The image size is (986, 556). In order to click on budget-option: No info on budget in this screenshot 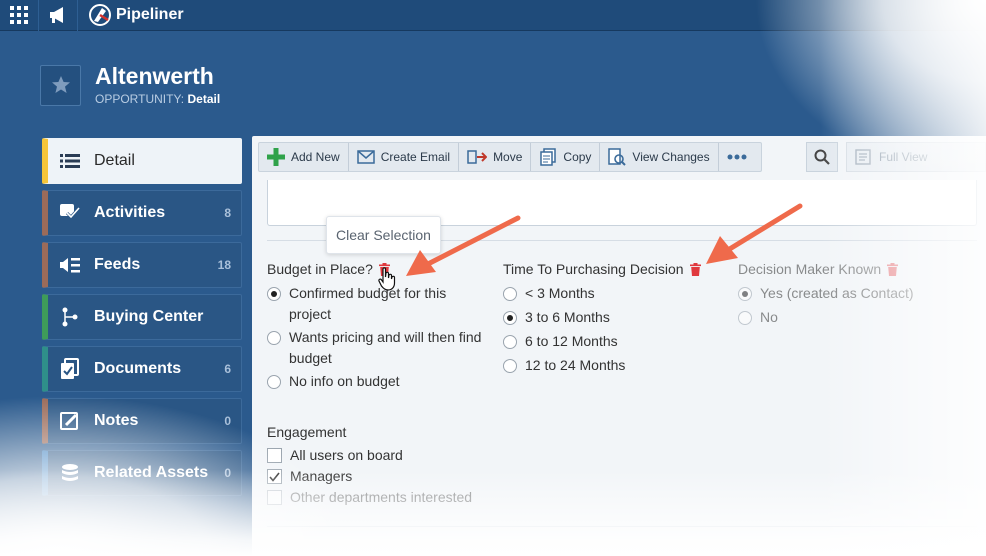, I will do `click(379, 381)`.